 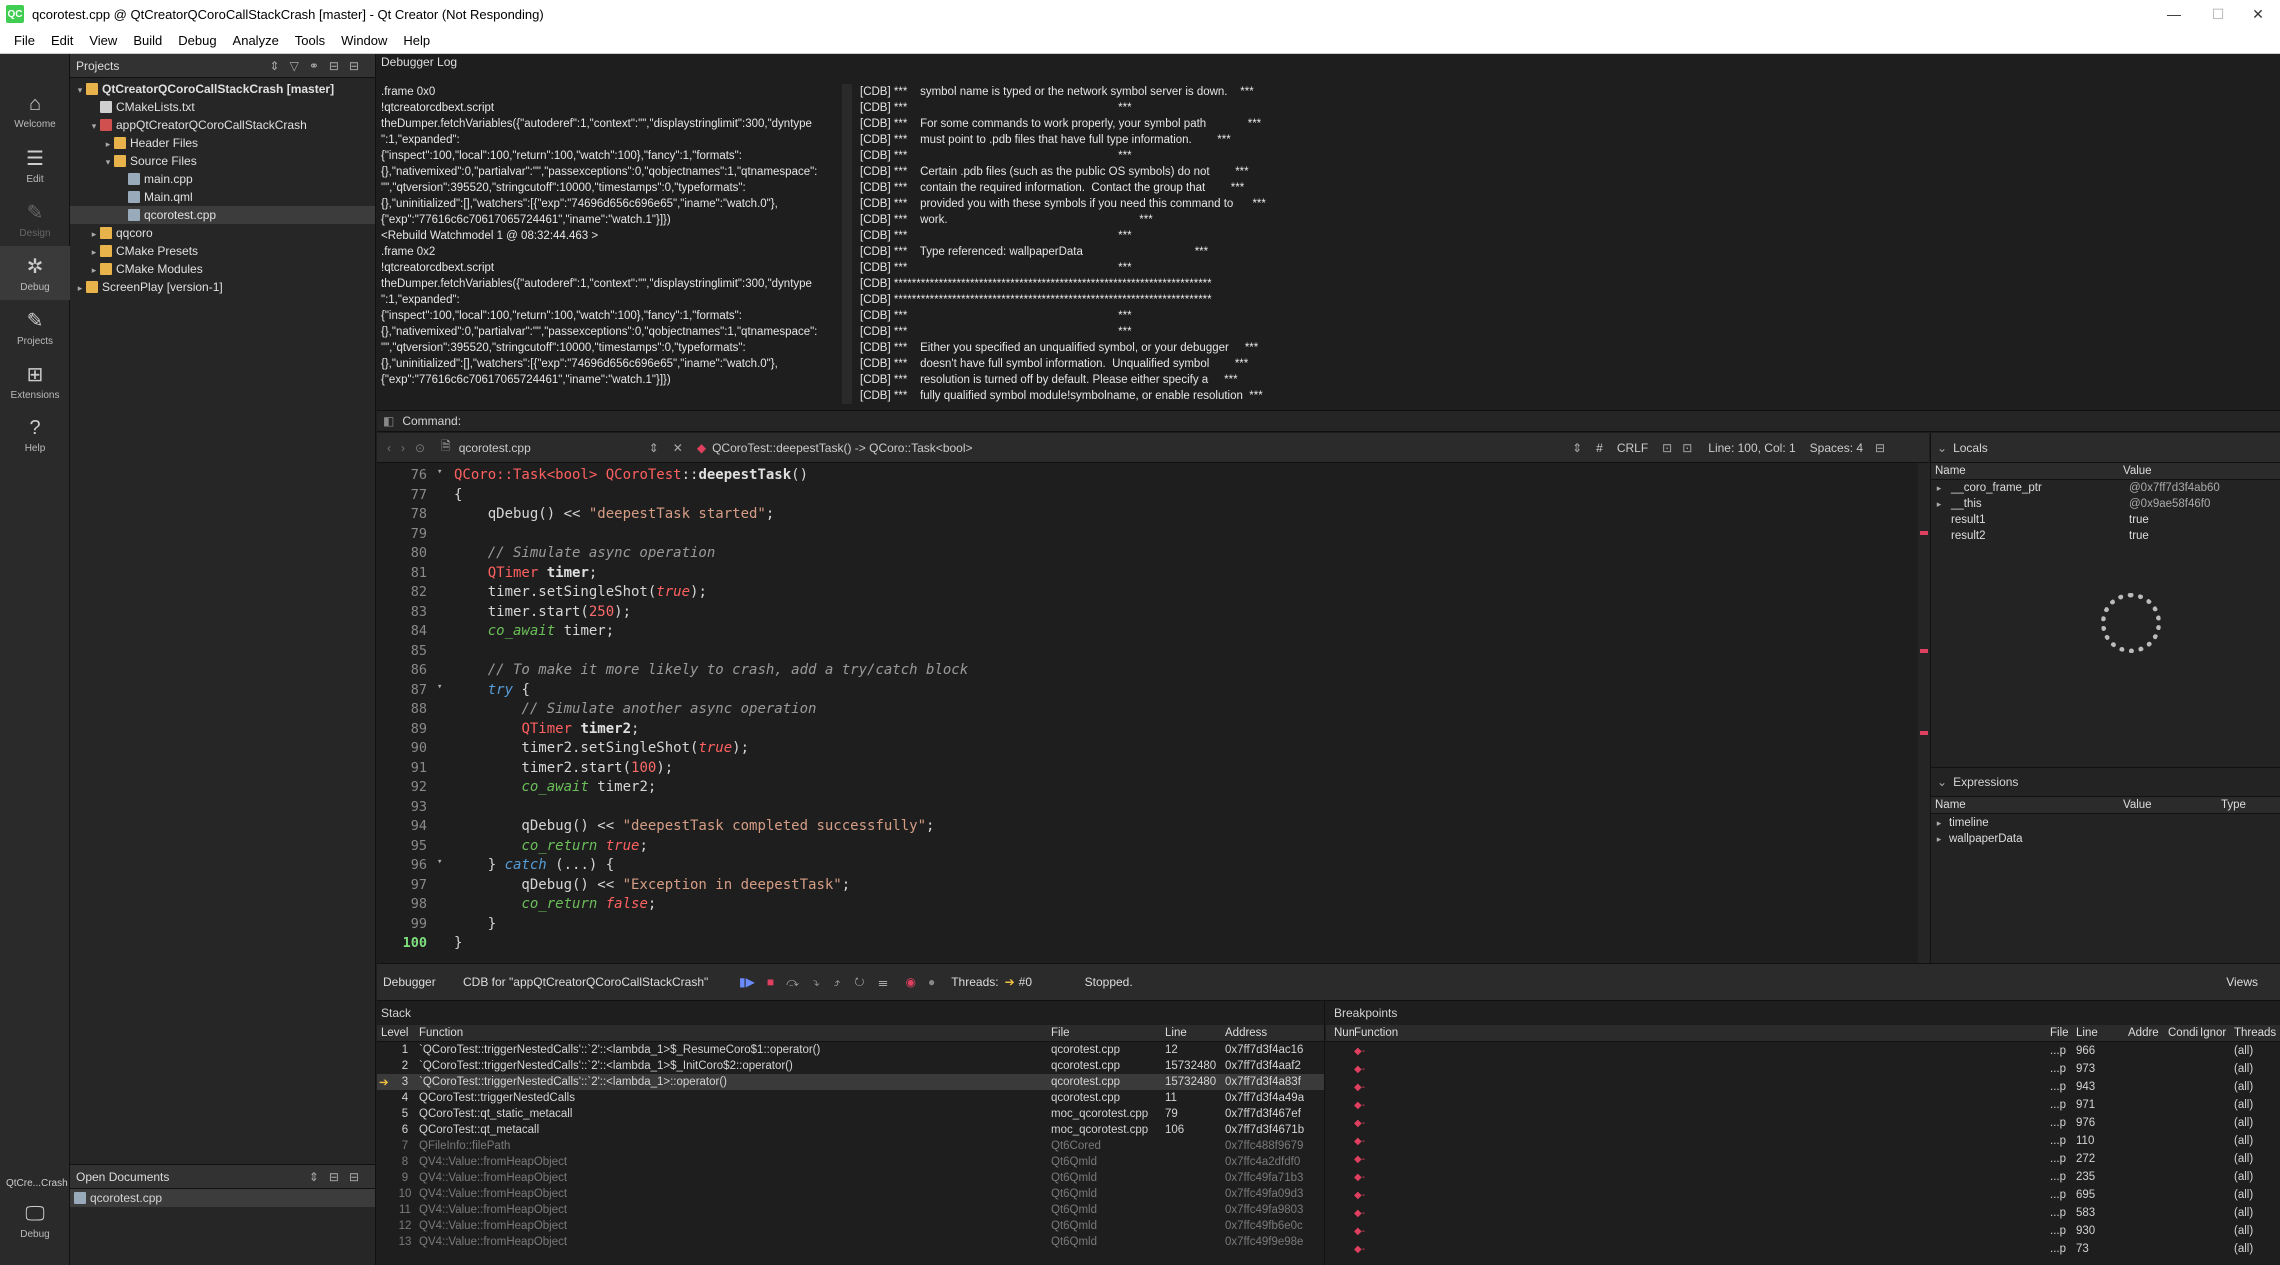 What do you see at coordinates (147, 40) in the screenshot?
I see `menu-build: Build` at bounding box center [147, 40].